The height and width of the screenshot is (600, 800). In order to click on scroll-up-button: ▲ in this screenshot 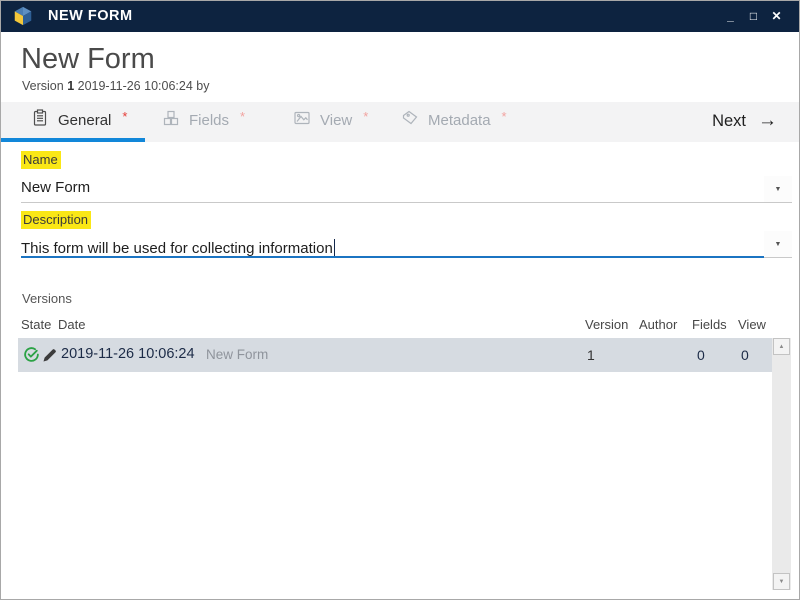, I will do `click(781, 346)`.